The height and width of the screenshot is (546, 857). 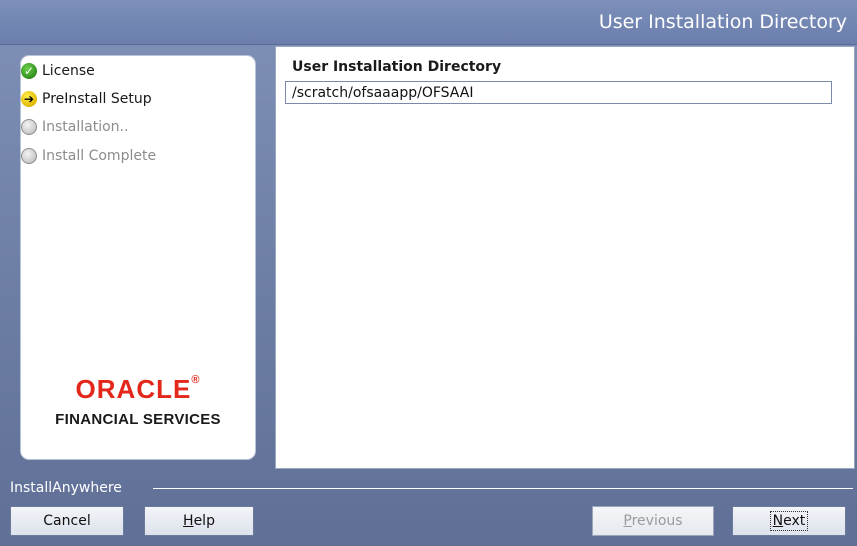 I want to click on footer-divider: InstallAnywhere, so click(x=428, y=488).